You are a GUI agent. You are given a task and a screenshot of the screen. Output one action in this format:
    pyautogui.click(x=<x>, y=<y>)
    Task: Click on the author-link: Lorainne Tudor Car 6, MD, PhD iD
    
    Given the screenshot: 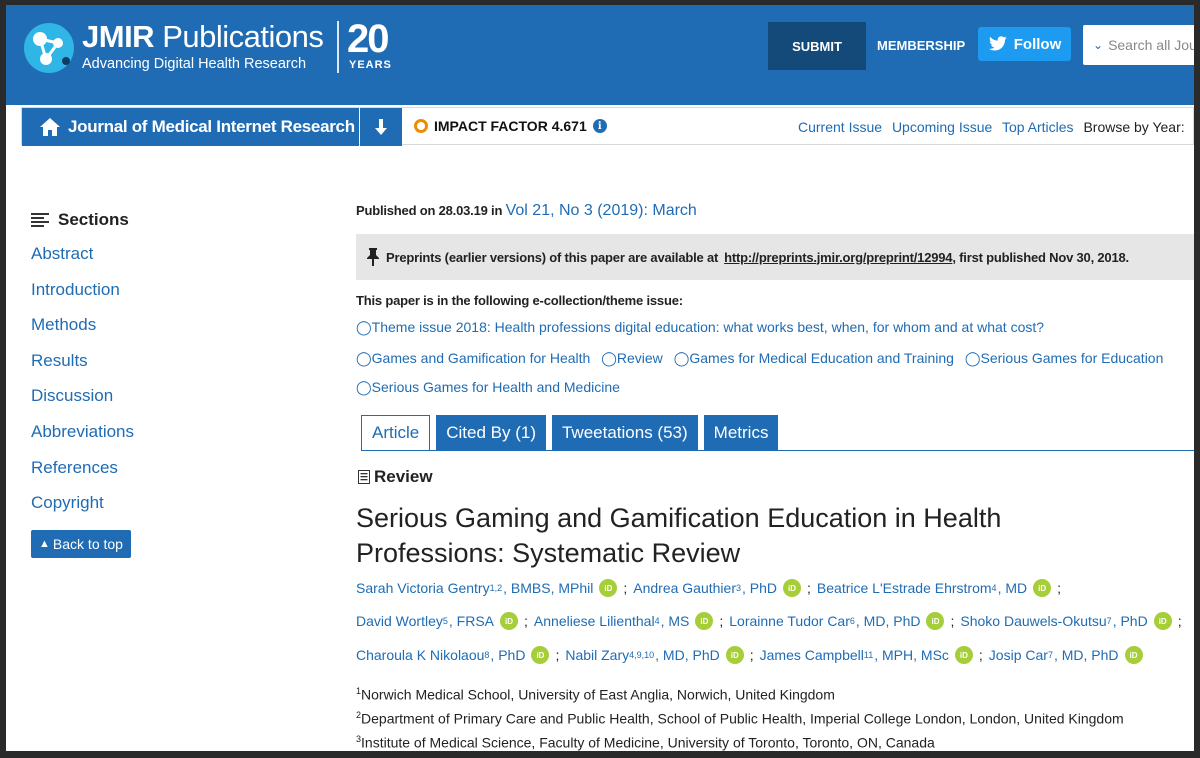 What is the action you would take?
    pyautogui.click(x=837, y=621)
    